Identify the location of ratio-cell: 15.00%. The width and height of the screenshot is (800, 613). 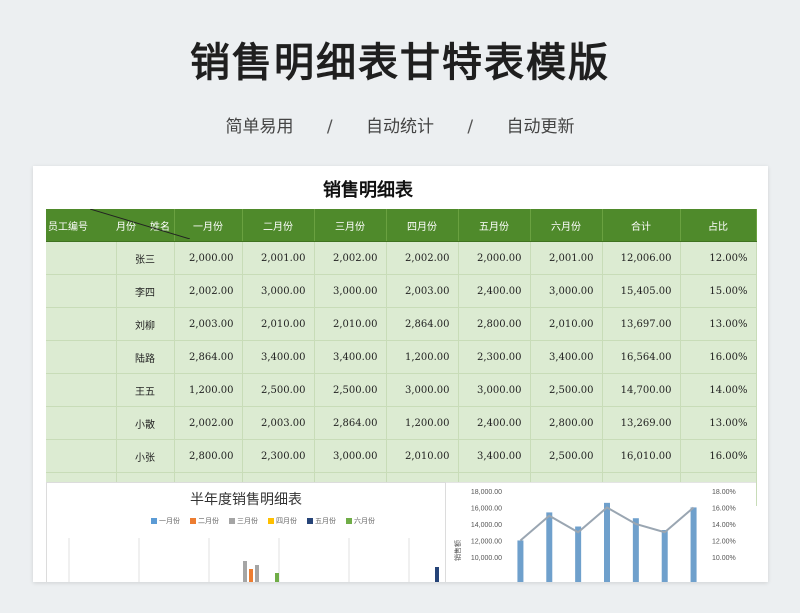
(718, 291).